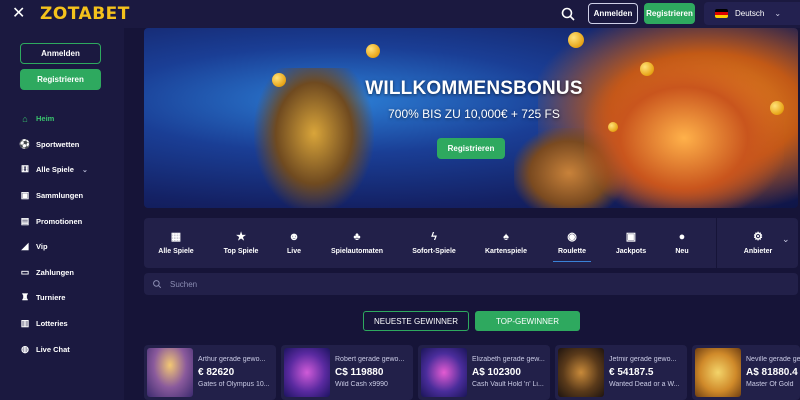 The width and height of the screenshot is (800, 400). Describe the element at coordinates (60, 79) in the screenshot. I see `sidebar-register-button: Registrieren` at that location.